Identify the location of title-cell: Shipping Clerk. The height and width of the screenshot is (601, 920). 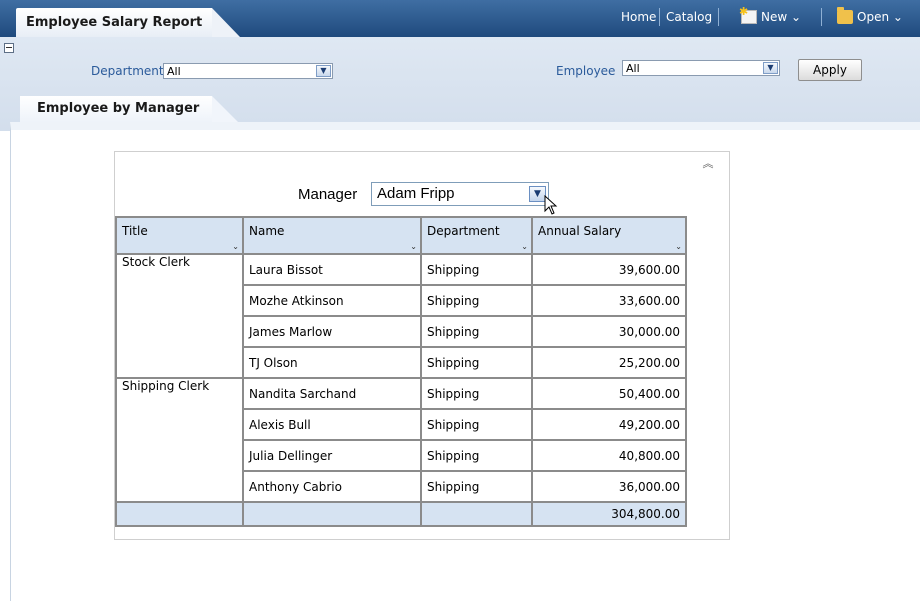
(179, 440).